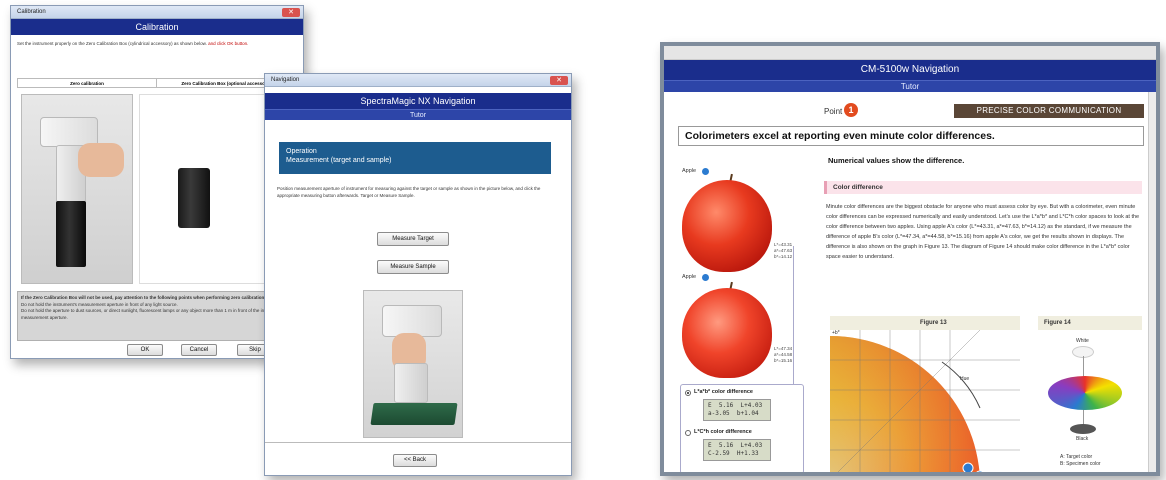  Describe the element at coordinates (157, 12) in the screenshot. I see `calibration-titlebar: Calibration ✕` at that location.